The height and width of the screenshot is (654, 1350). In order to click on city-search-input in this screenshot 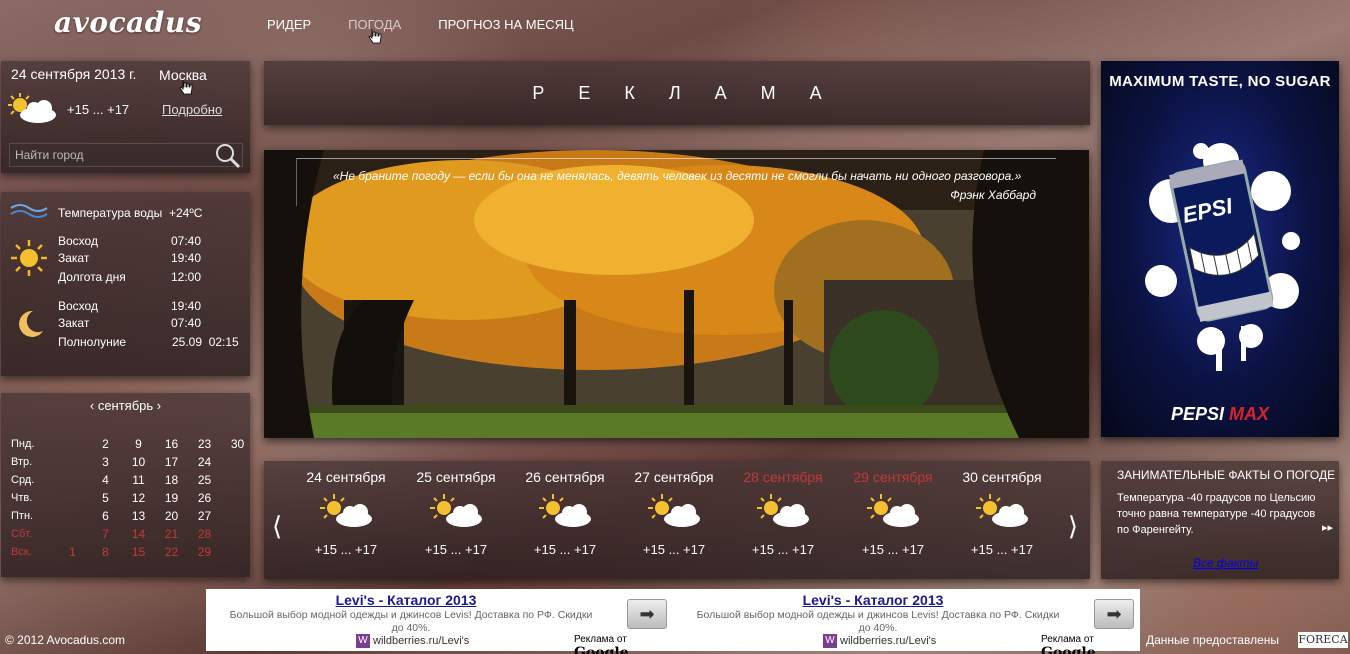, I will do `click(110, 155)`.